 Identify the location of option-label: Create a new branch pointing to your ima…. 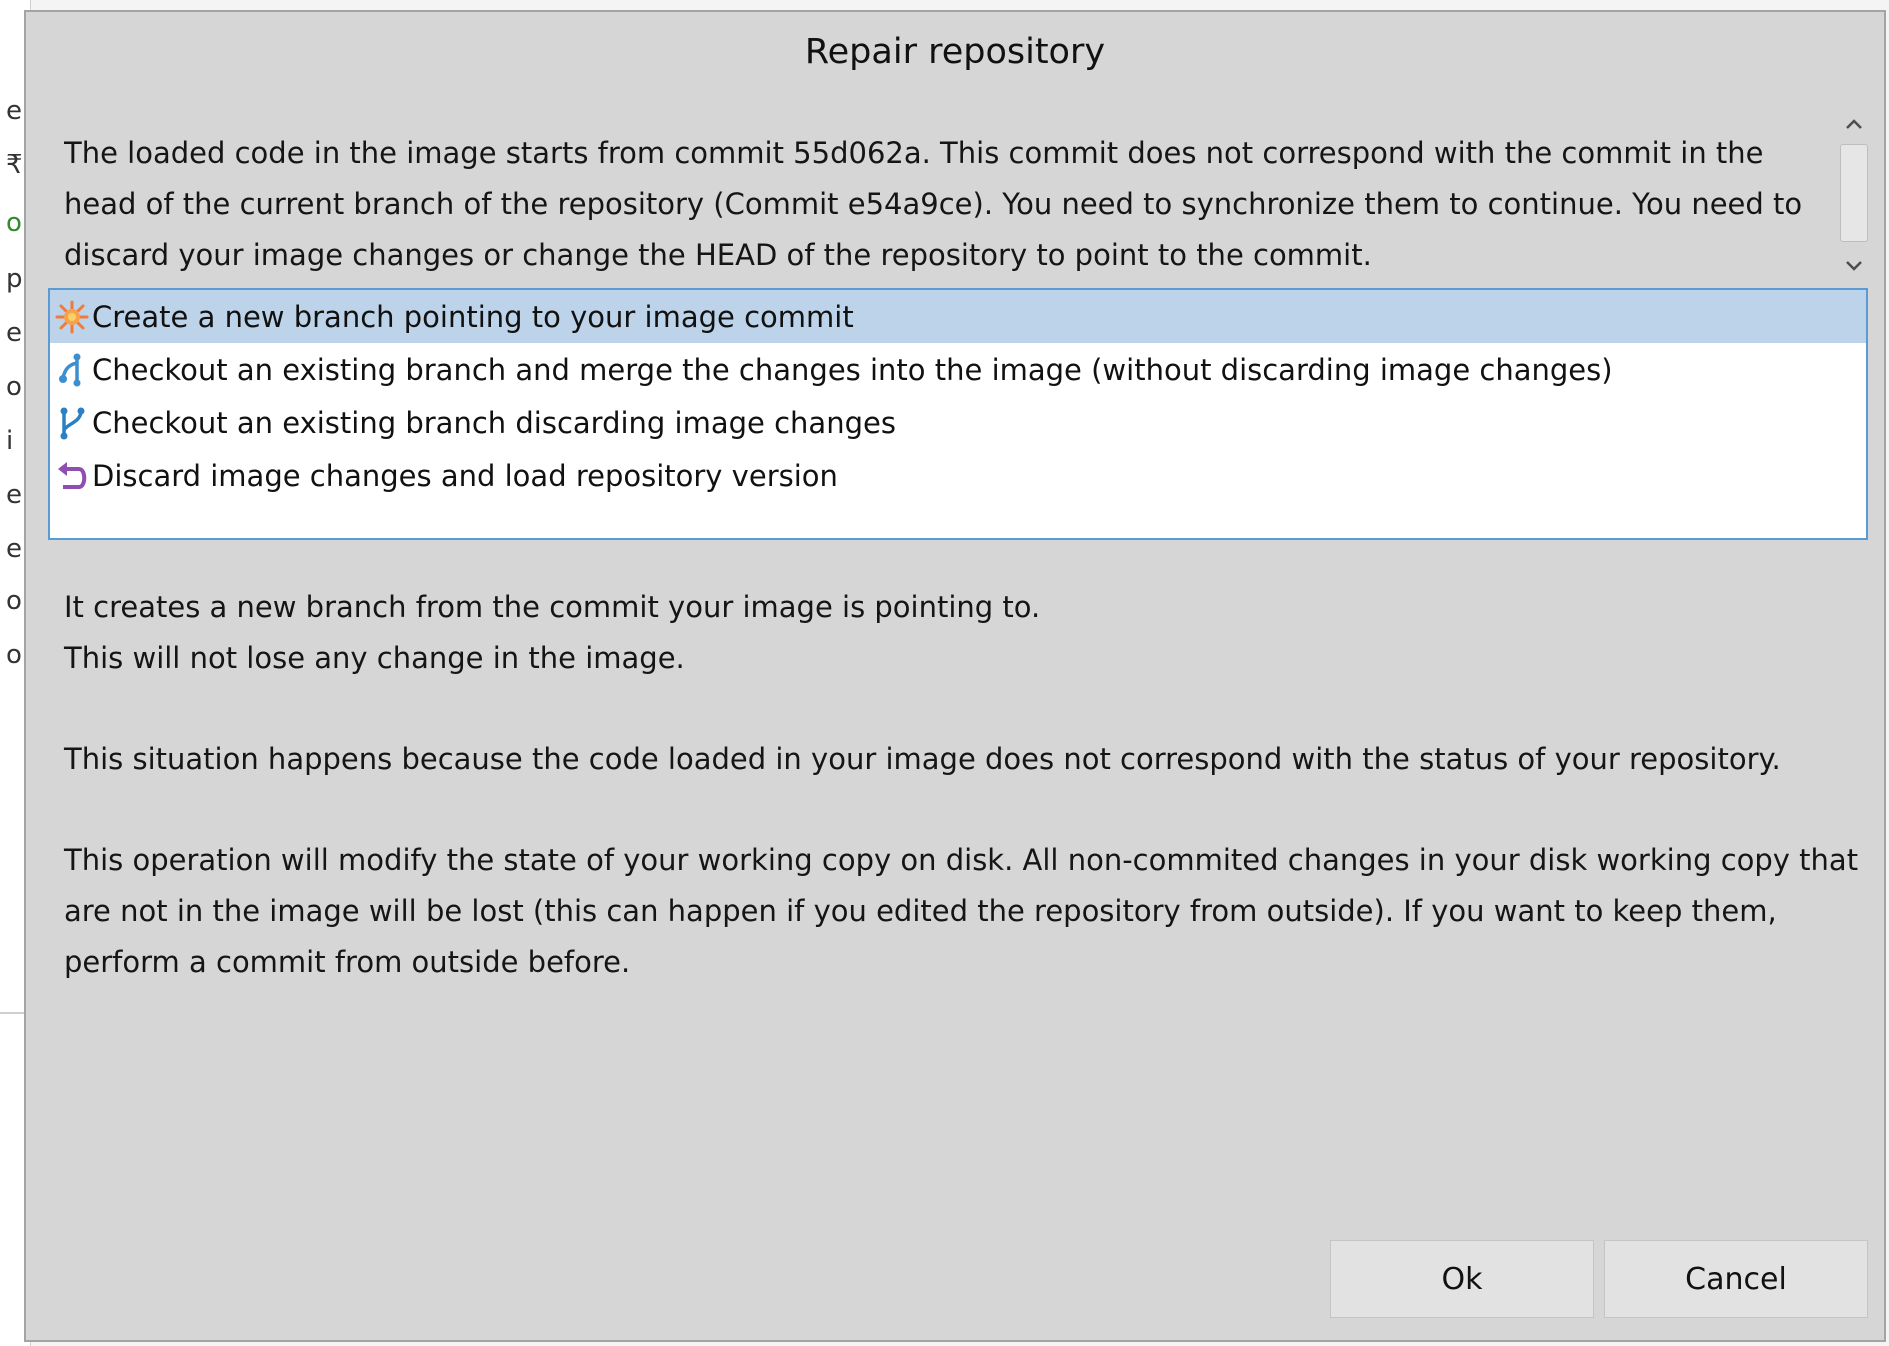
(473, 316).